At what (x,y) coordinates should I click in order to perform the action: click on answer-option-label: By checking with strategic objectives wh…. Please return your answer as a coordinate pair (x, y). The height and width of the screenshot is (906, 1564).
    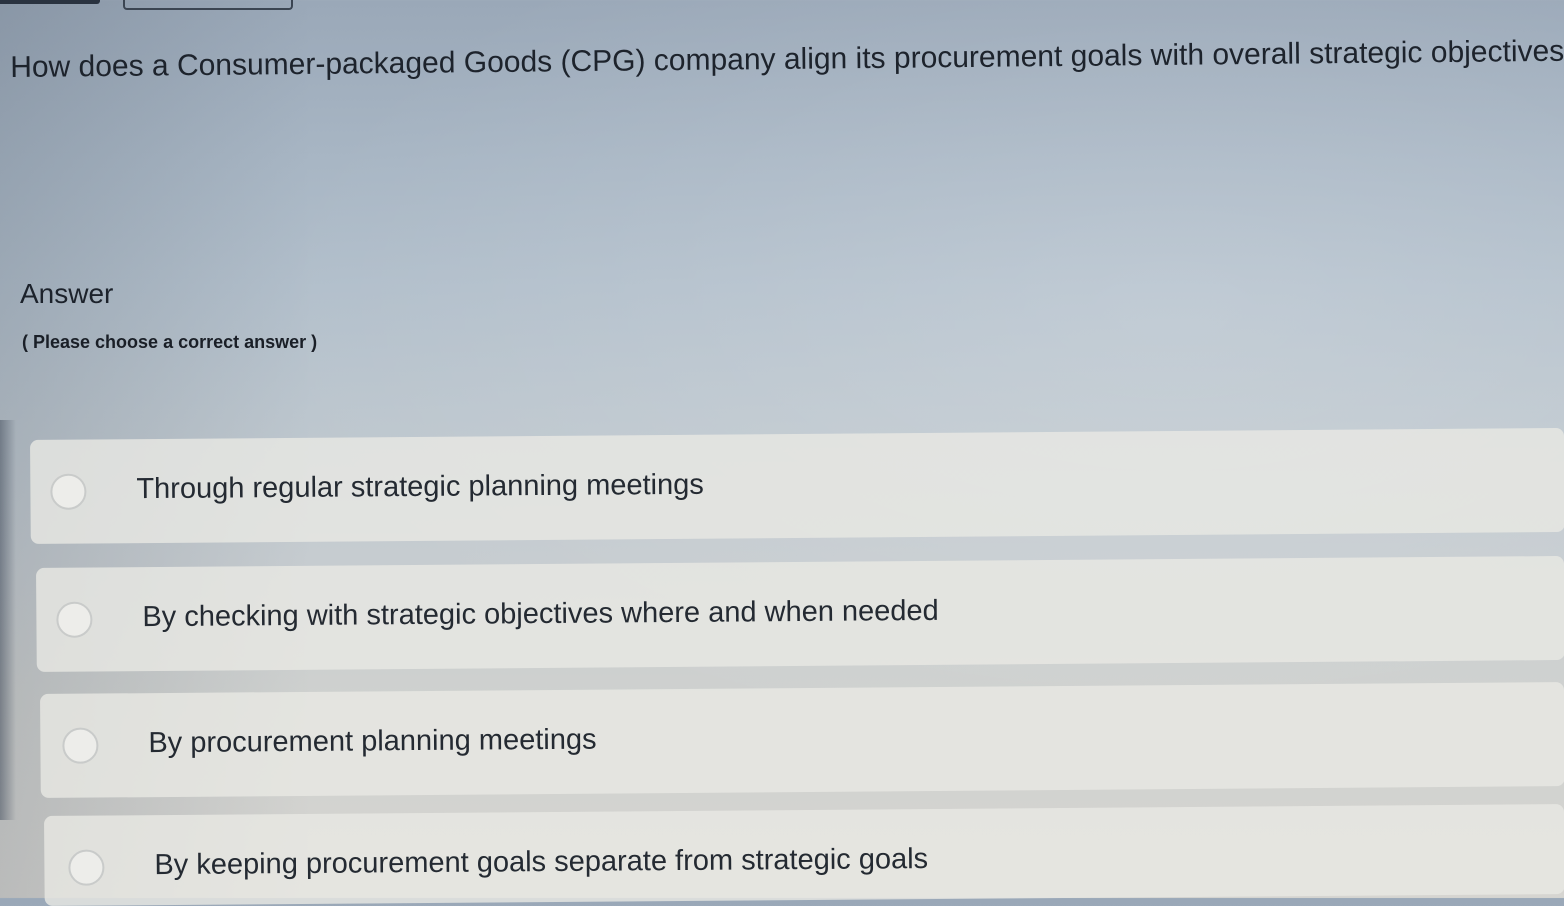
    Looking at the image, I should click on (540, 614).